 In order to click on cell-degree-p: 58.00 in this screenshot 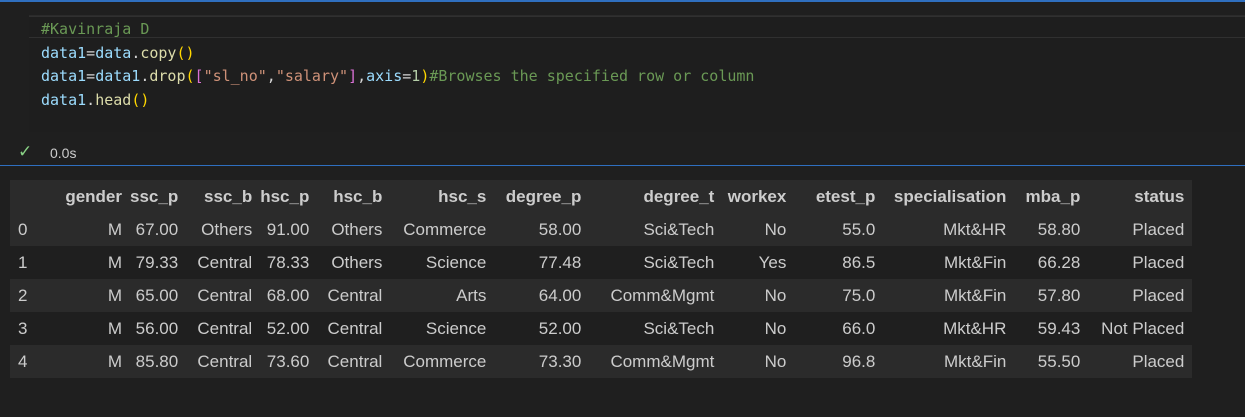, I will do `click(542, 229)`.